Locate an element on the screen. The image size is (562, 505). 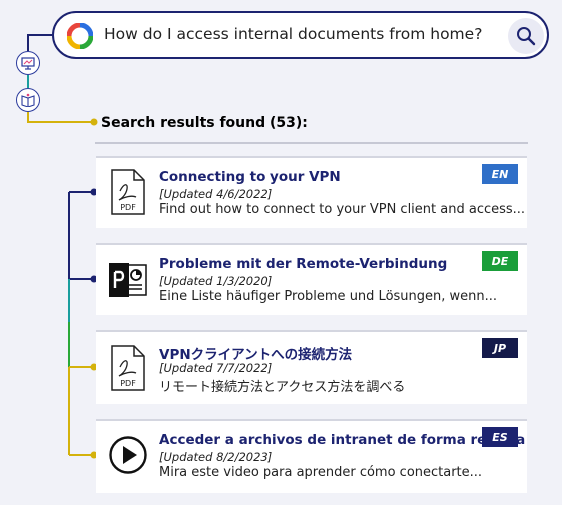
result-title: Probleme mit der Remote-Verbindung is located at coordinates (303, 264).